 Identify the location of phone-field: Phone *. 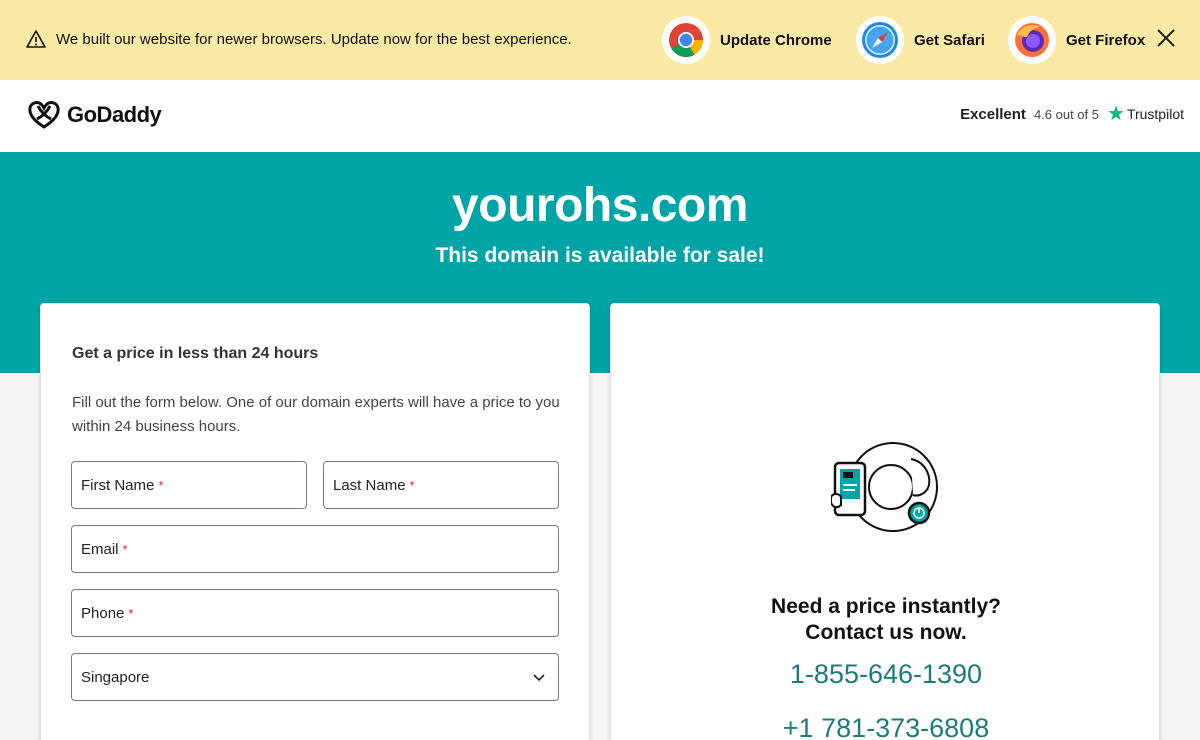
(315, 613).